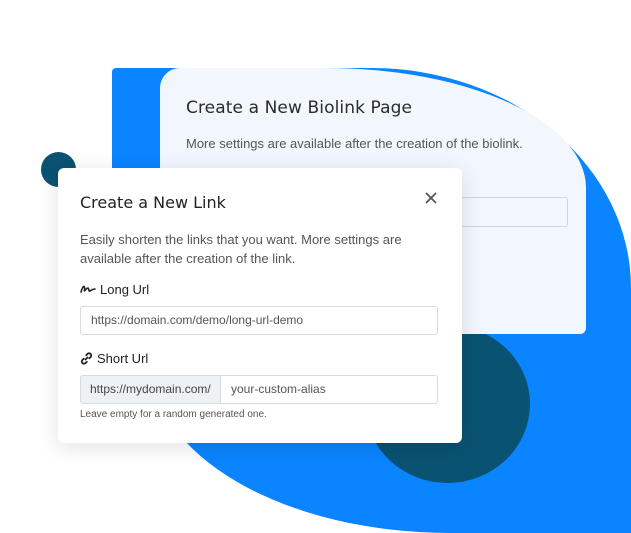 The image size is (631, 533). What do you see at coordinates (173, 414) in the screenshot?
I see `short-url-help-text: Leave empty for a random generated one.` at bounding box center [173, 414].